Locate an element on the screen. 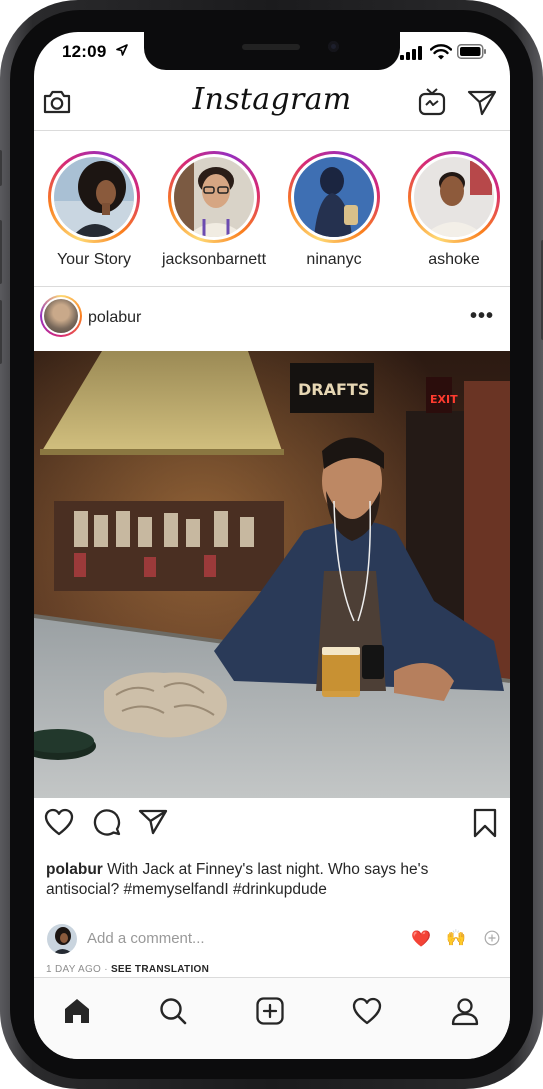 Image resolution: width=543 pixels, height=1089 pixels. share-icon is located at coordinates (153, 822).